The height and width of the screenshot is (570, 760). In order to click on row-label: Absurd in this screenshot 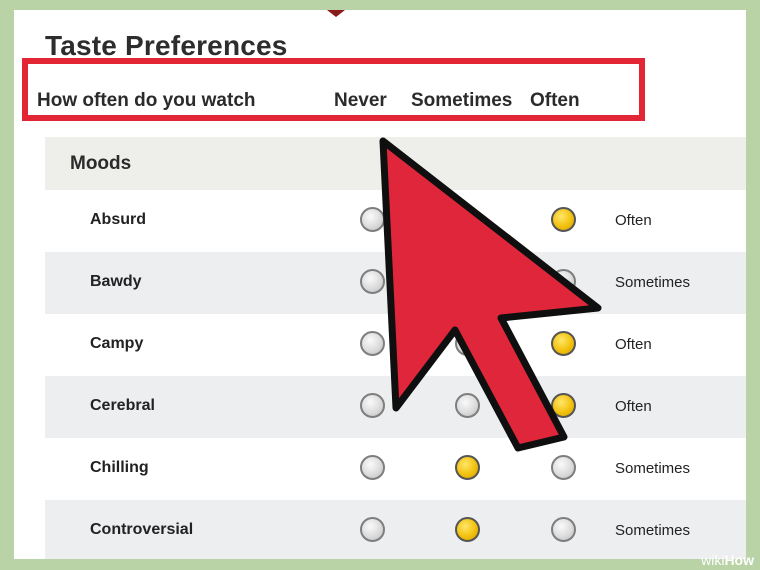, I will do `click(118, 219)`.